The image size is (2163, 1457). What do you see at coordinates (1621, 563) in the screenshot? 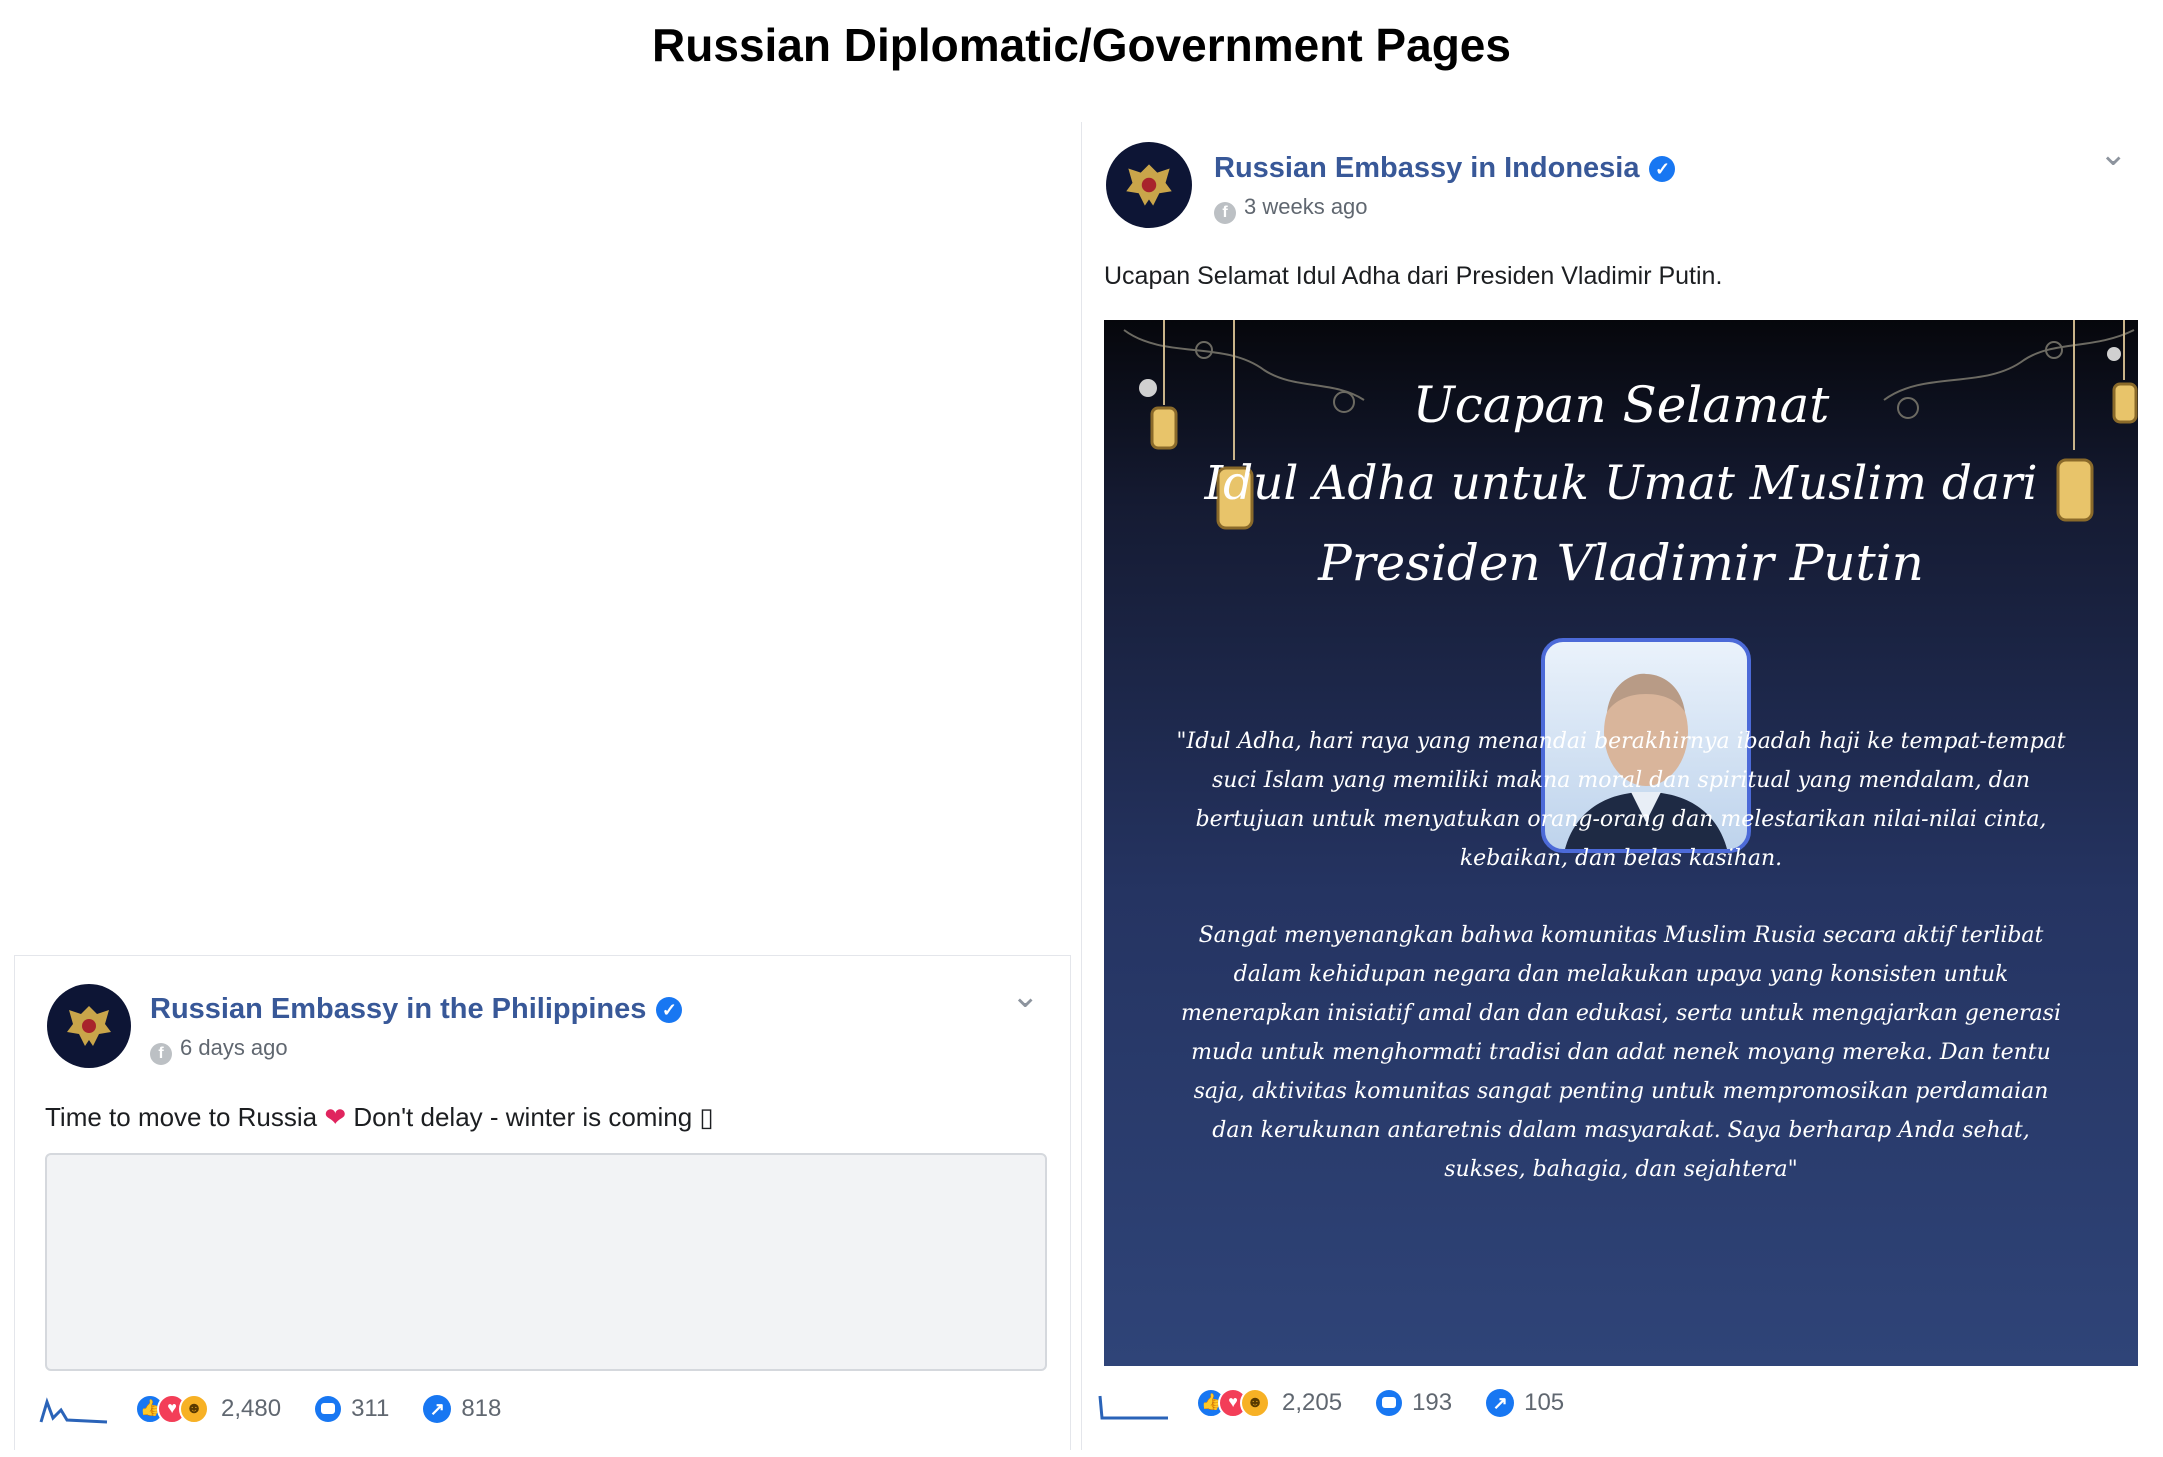
I see `image-title-line-3: Presiden Vladimir Putin` at bounding box center [1621, 563].